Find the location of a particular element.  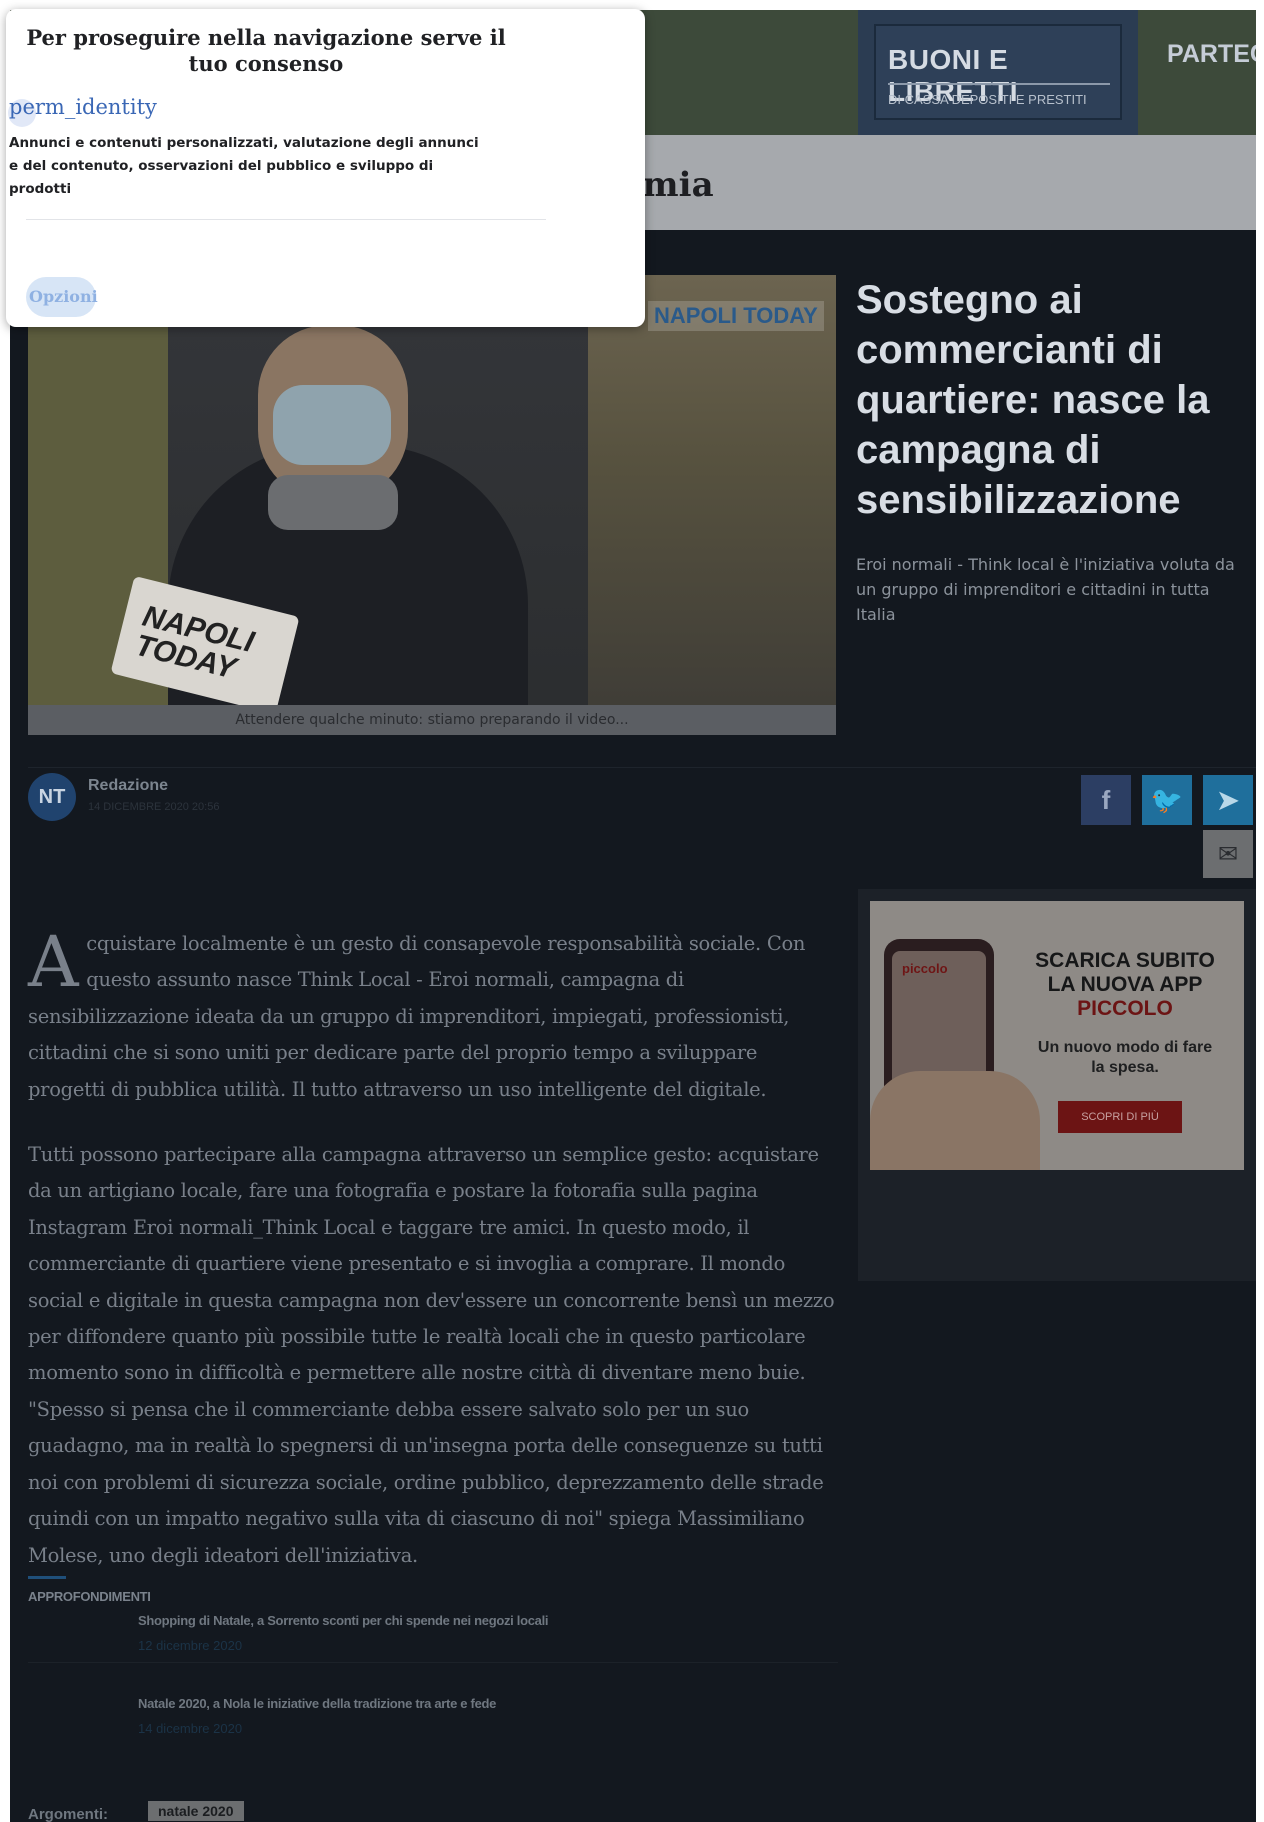

consent-options-button: Opzioni is located at coordinates (66, 297).